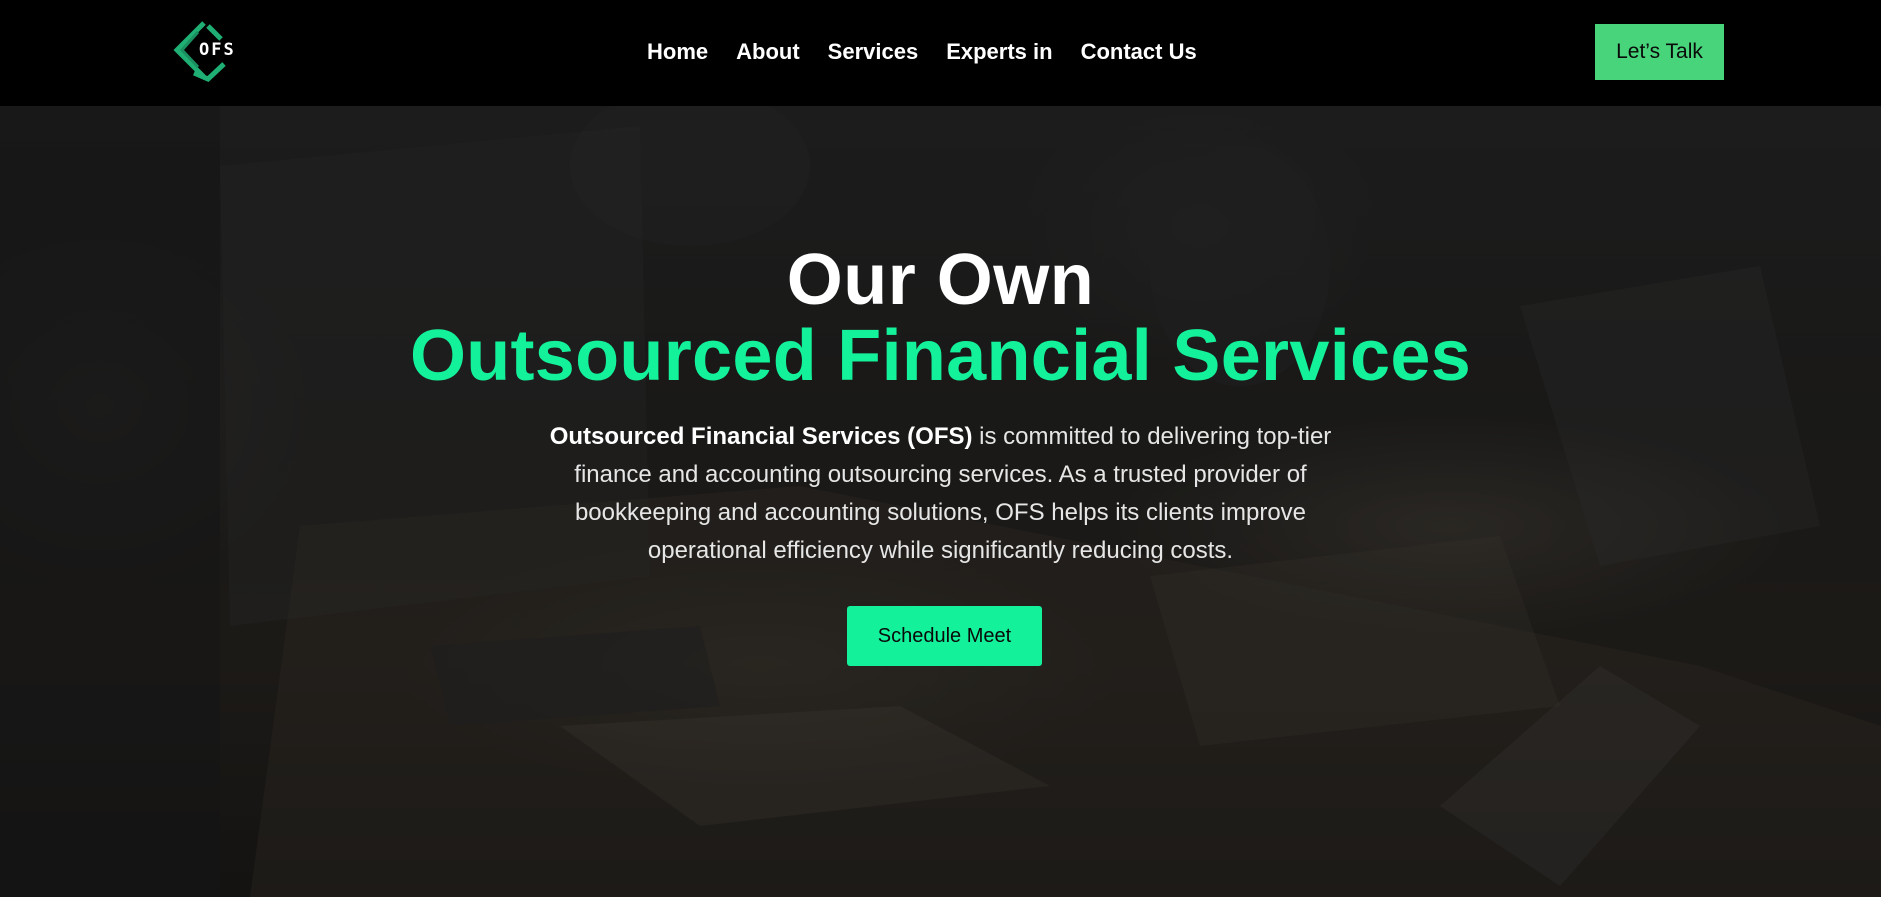 The width and height of the screenshot is (1881, 897). What do you see at coordinates (944, 636) in the screenshot?
I see `schedule-meet-button: Schedule Meet` at bounding box center [944, 636].